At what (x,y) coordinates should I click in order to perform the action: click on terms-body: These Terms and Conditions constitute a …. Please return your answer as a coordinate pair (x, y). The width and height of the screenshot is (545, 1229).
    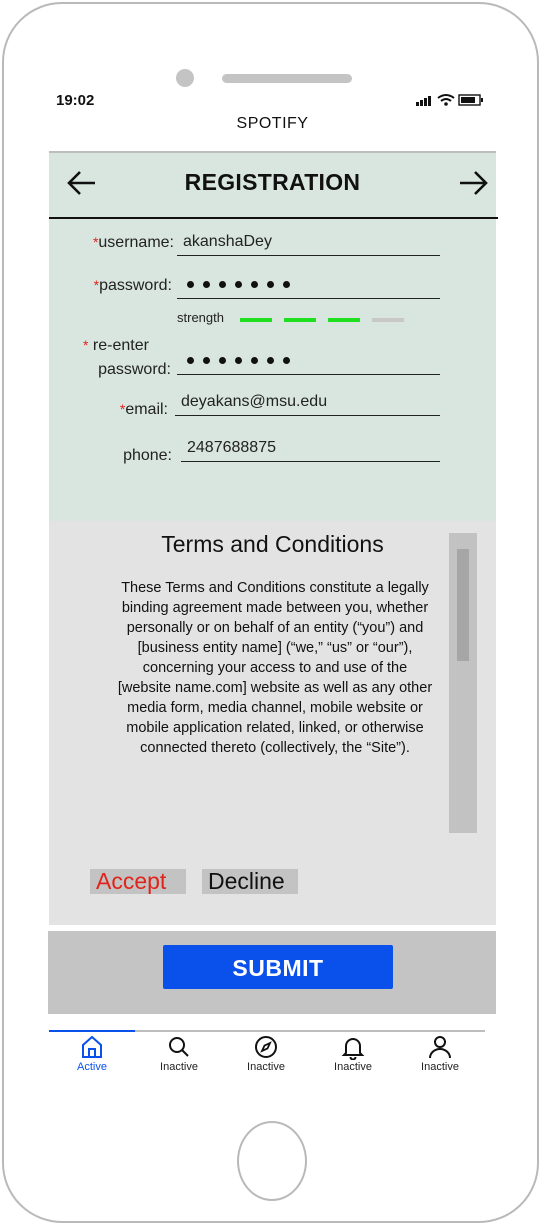
    Looking at the image, I should click on (275, 668).